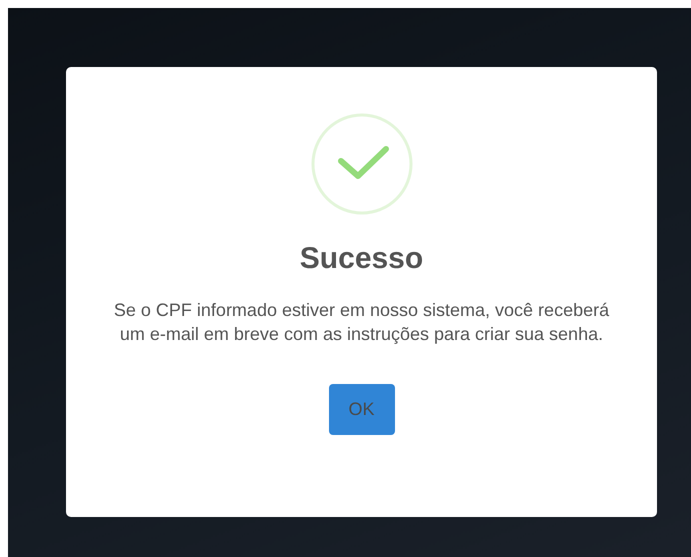  Describe the element at coordinates (361, 322) in the screenshot. I see `dialog-message: Se o CPF informado estiver em nosso sistema, você receberá um e-mail em breve com as instruções para criar sua senha.` at that location.